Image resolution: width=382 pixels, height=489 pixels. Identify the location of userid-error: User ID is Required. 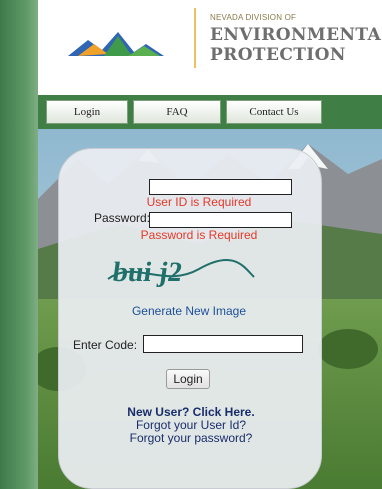
(199, 202).